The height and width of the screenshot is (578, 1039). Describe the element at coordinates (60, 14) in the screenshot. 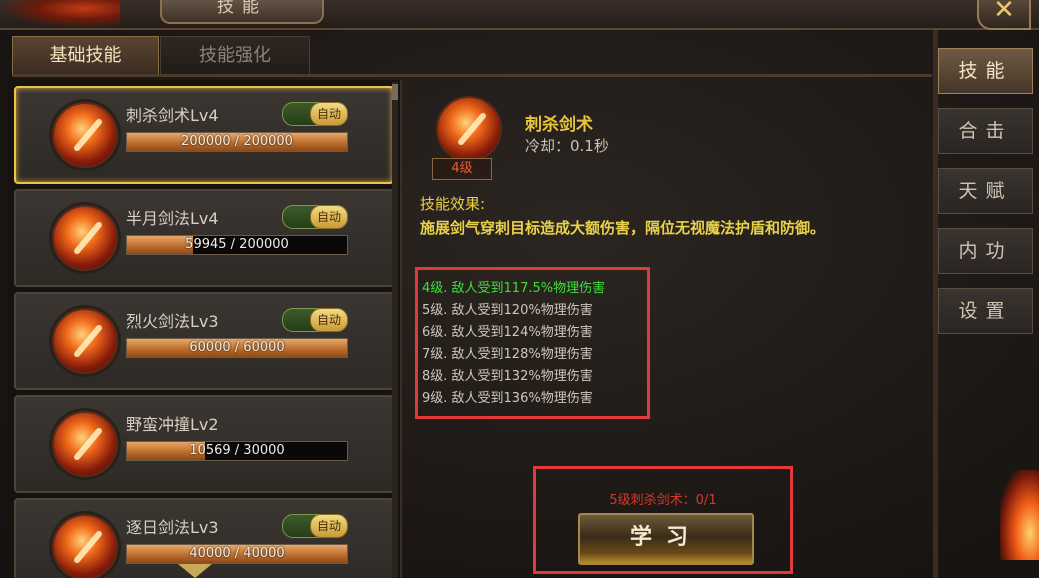

I see `fire-ornament` at that location.